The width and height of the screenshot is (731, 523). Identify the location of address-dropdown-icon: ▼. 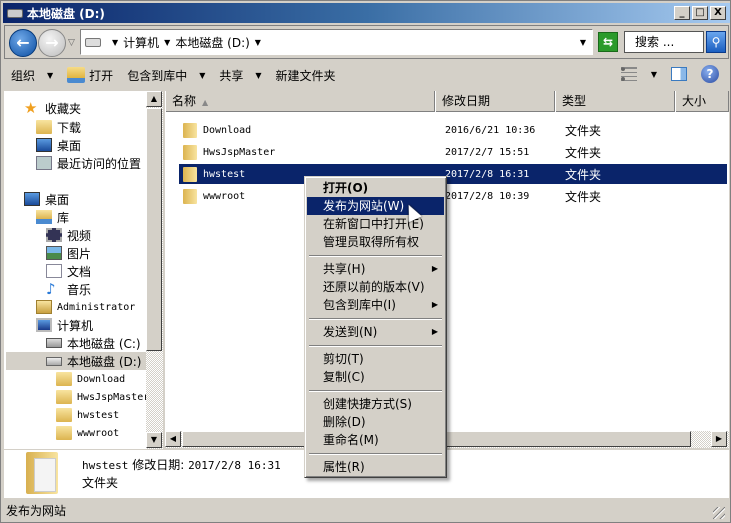
(583, 42).